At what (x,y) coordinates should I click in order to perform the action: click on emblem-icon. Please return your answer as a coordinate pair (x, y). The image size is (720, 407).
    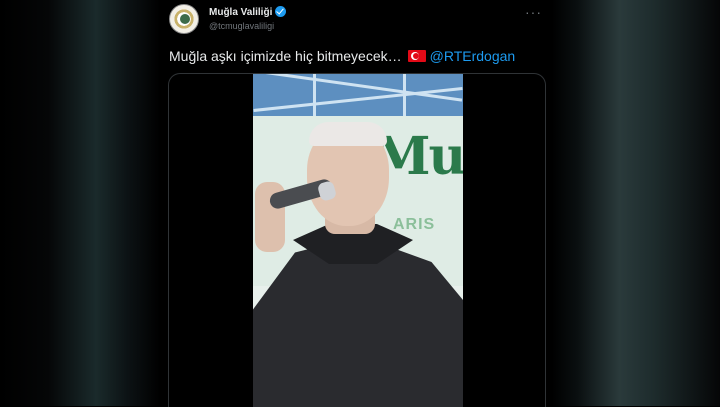
    Looking at the image, I should click on (185, 19).